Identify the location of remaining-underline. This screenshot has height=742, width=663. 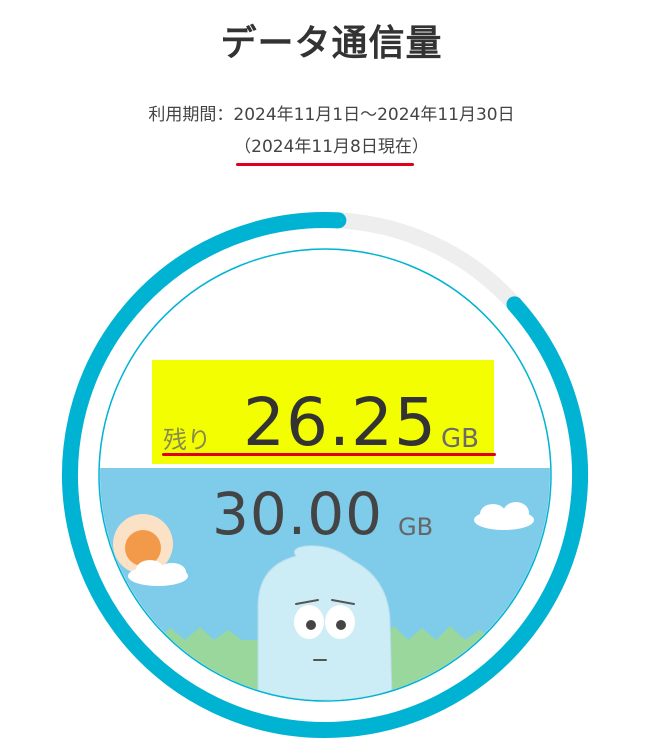
(329, 454).